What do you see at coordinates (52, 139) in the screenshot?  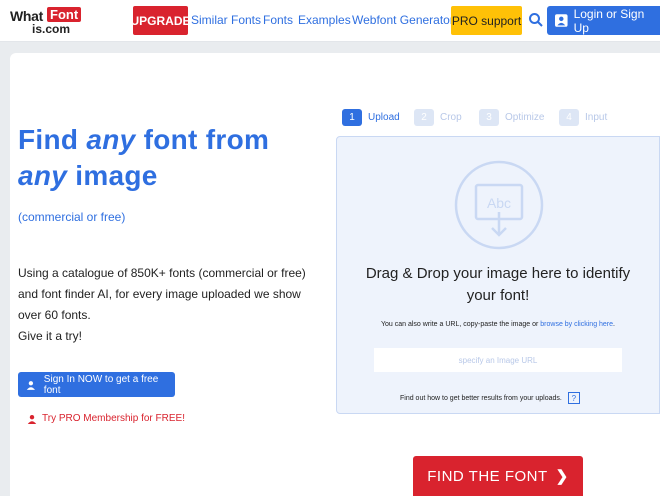 I see `title-text-1: Find` at bounding box center [52, 139].